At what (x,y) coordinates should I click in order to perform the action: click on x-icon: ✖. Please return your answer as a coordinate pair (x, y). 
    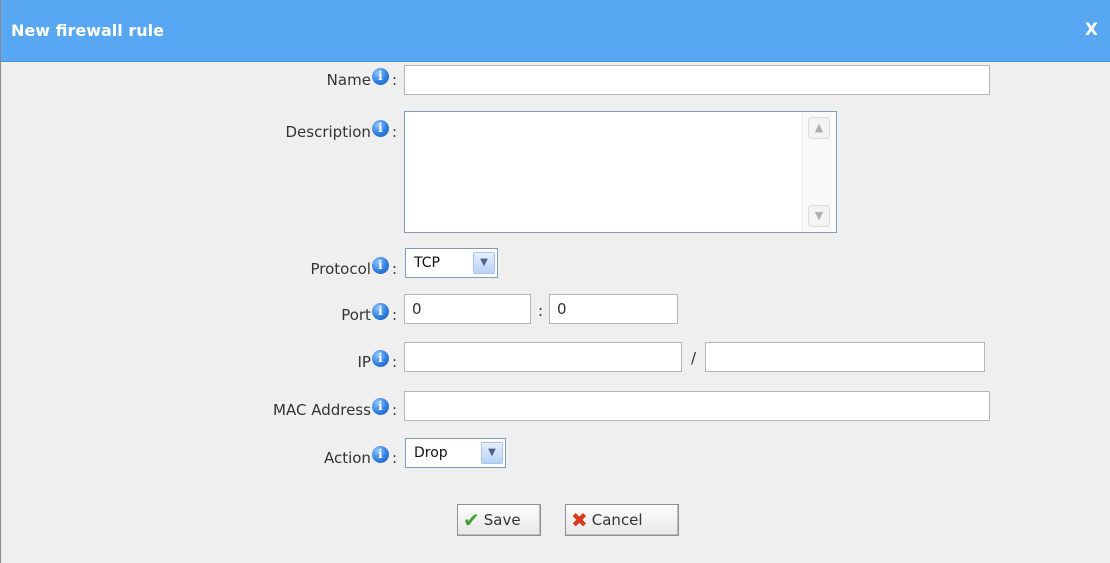
    Looking at the image, I should click on (579, 520).